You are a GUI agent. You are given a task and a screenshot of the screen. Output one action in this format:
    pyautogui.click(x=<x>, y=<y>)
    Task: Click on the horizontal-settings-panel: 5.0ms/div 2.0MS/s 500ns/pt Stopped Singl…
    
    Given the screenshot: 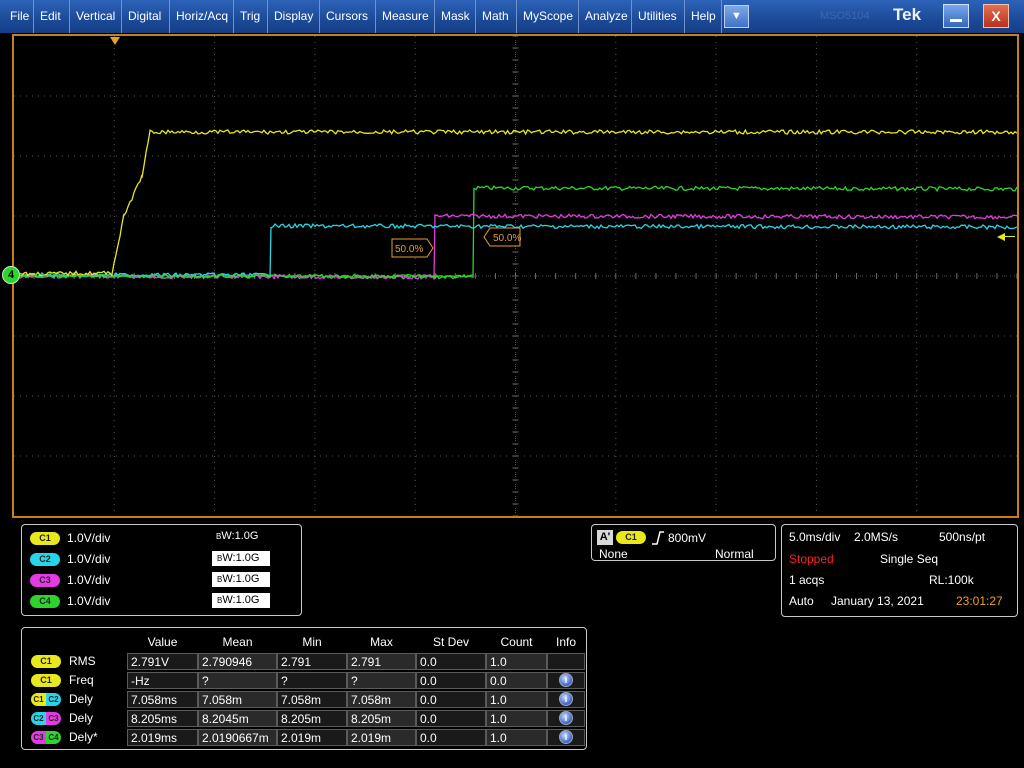 What is the action you would take?
    pyautogui.click(x=899, y=570)
    